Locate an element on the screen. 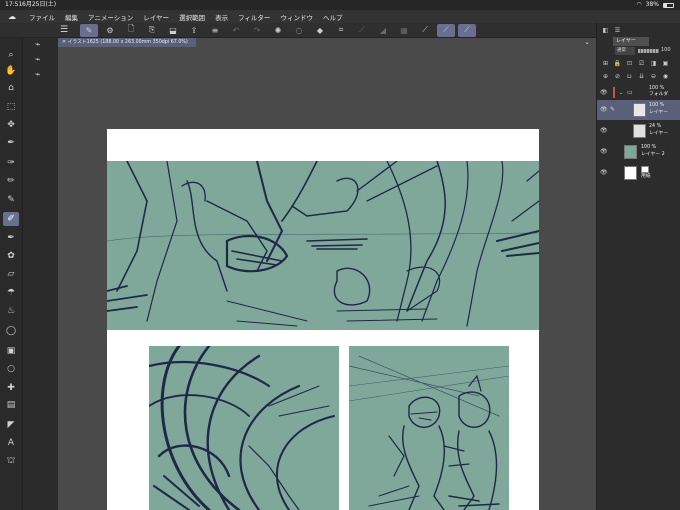 Image resolution: width=680 pixels, height=510 pixels. settings-command-icon: ⚙ is located at coordinates (110, 30).